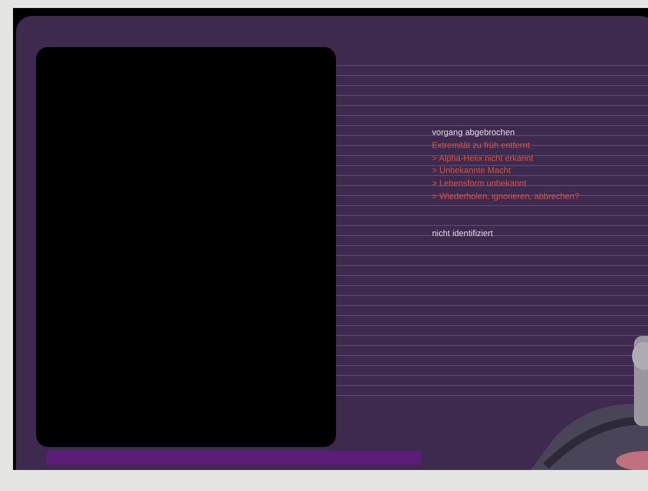  What do you see at coordinates (474, 132) in the screenshot?
I see `message-line: vorgang abgebrochen` at bounding box center [474, 132].